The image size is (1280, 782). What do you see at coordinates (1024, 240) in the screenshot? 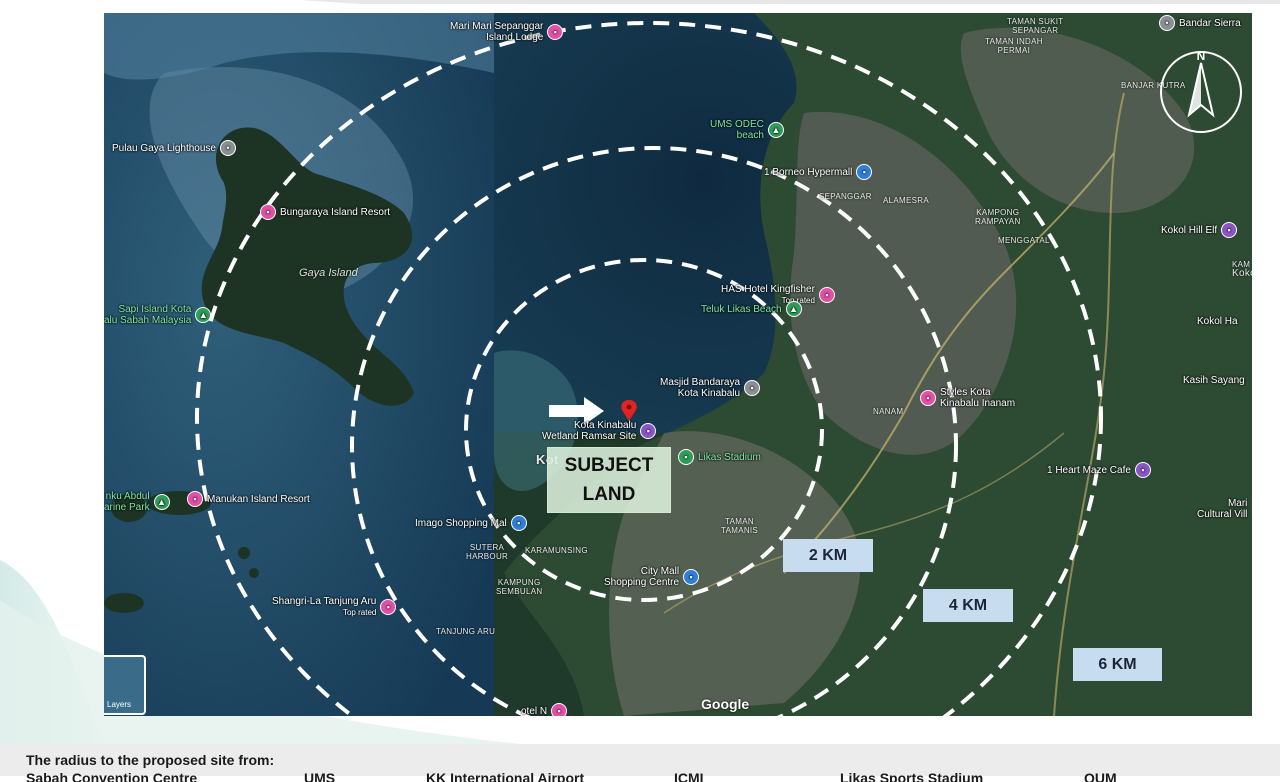
I see `area-label-menggatal: MENGGATAL` at bounding box center [1024, 240].